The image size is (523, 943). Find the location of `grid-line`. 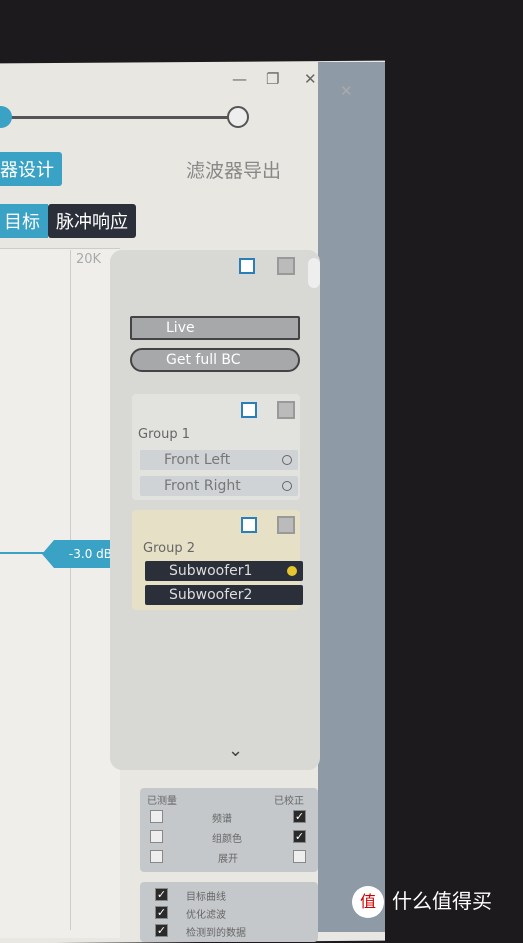

grid-line is located at coordinates (70, 590).